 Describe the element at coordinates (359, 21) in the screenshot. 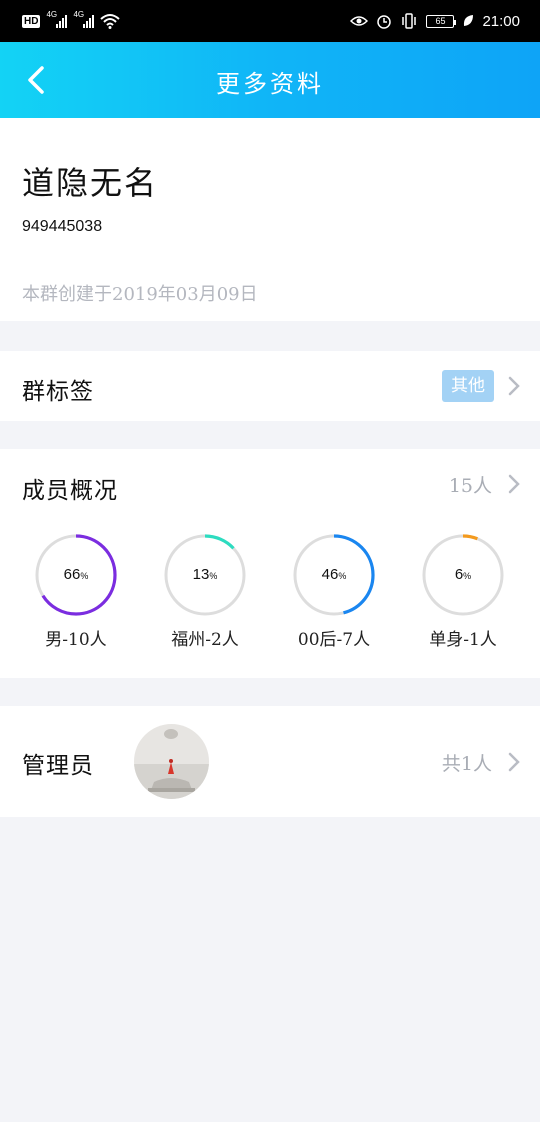

I see `eye-icon` at that location.